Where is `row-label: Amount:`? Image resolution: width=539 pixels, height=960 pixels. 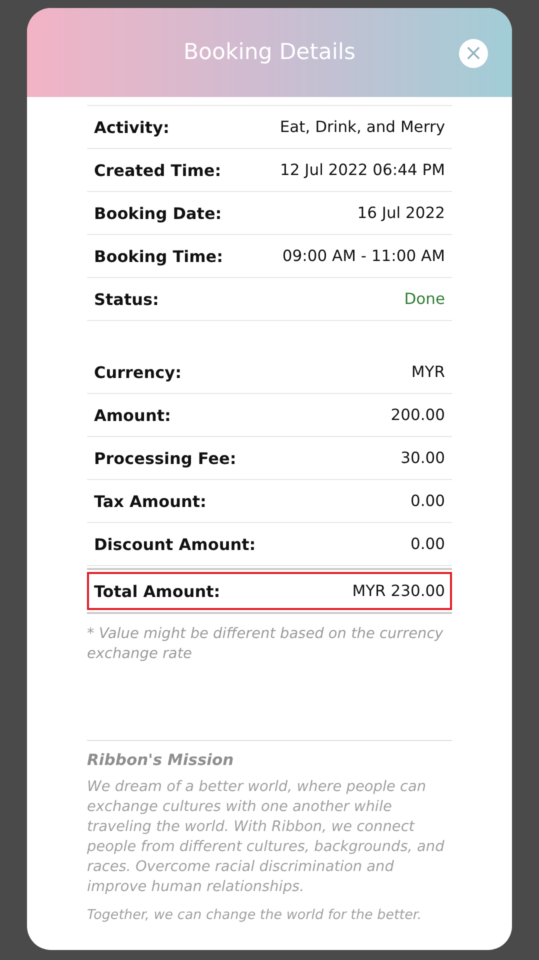
row-label: Amount: is located at coordinates (132, 415).